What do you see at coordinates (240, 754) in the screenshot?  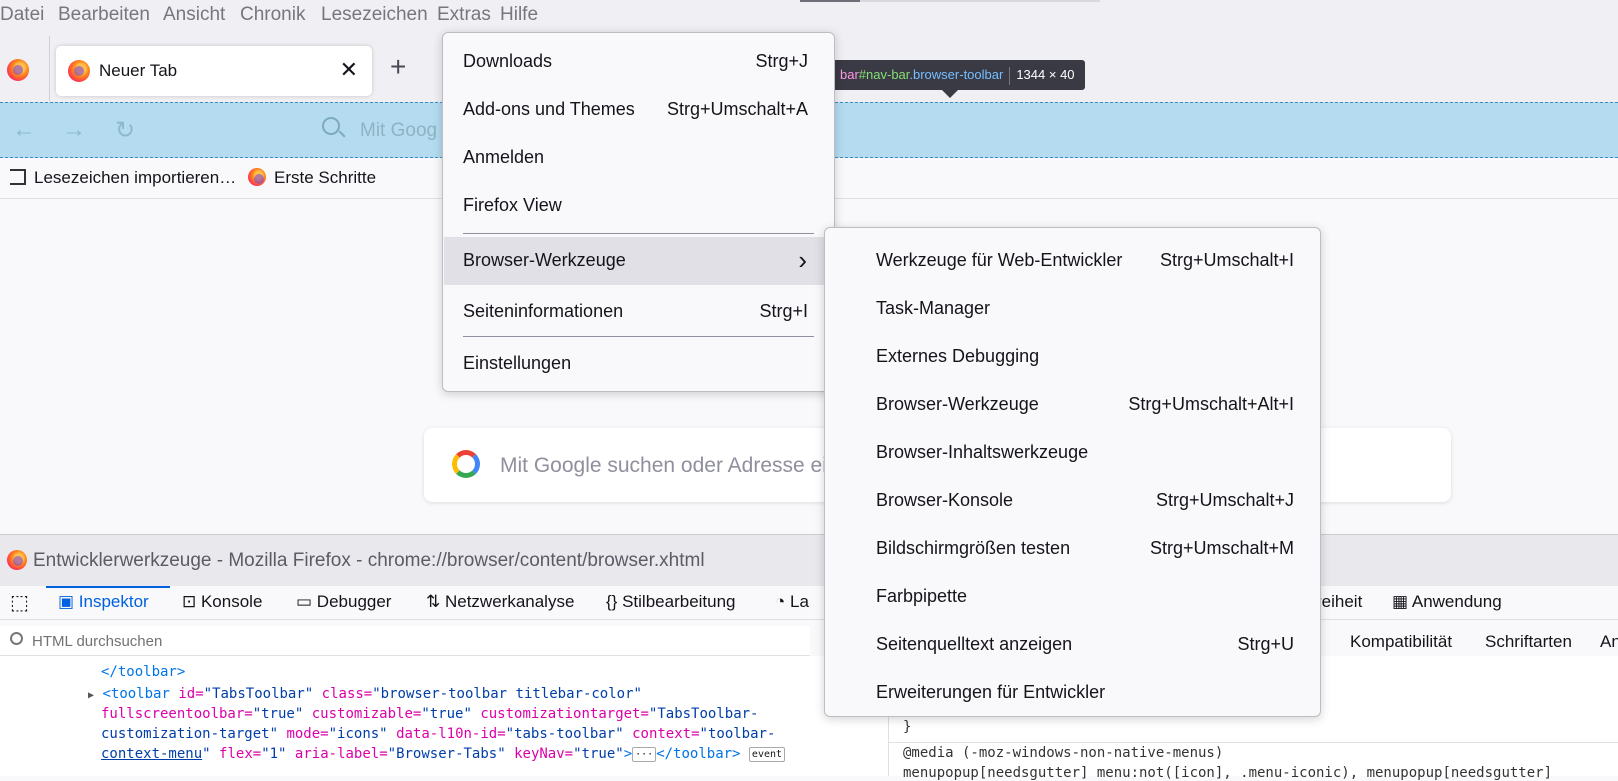 I see `attr-name: flex=` at bounding box center [240, 754].